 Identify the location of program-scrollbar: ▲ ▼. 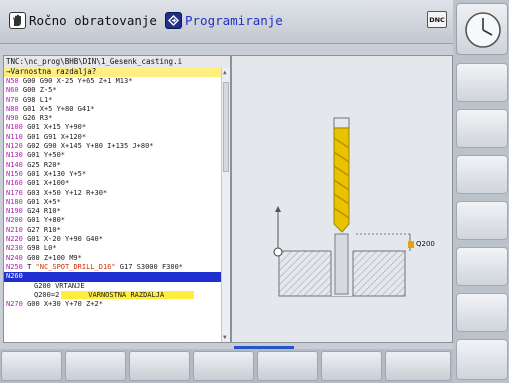
(225, 205).